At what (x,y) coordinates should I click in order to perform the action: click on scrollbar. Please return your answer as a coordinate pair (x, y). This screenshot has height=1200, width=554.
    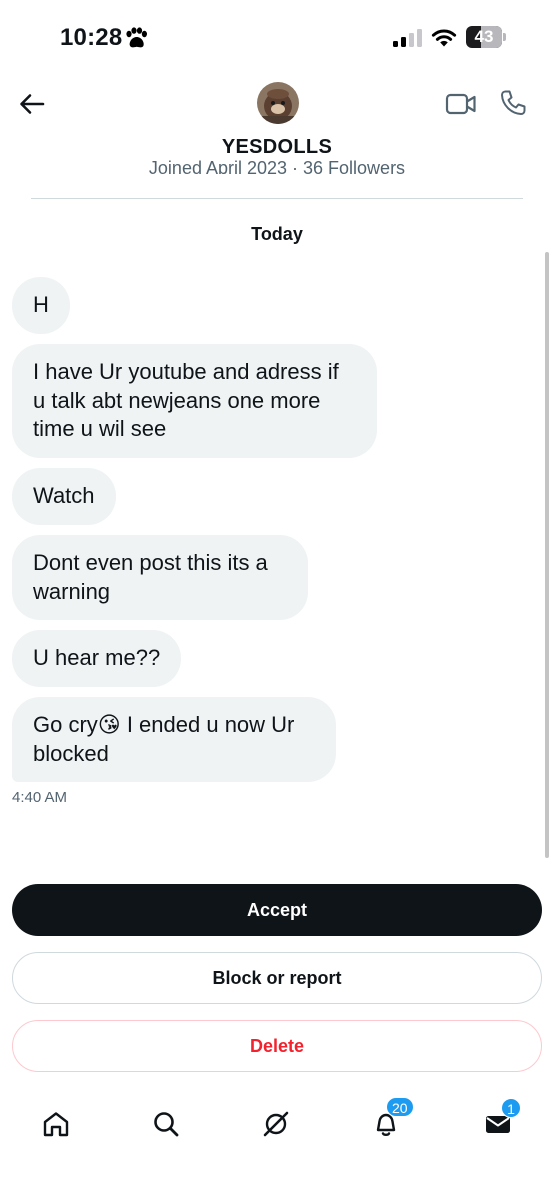
    Looking at the image, I should click on (547, 555).